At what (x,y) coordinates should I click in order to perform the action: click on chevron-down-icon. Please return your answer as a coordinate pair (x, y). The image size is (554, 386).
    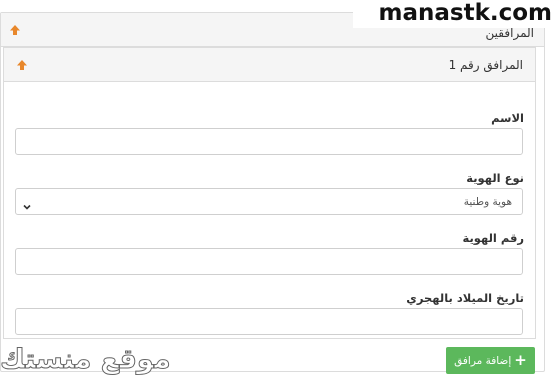
    Looking at the image, I should click on (27, 203).